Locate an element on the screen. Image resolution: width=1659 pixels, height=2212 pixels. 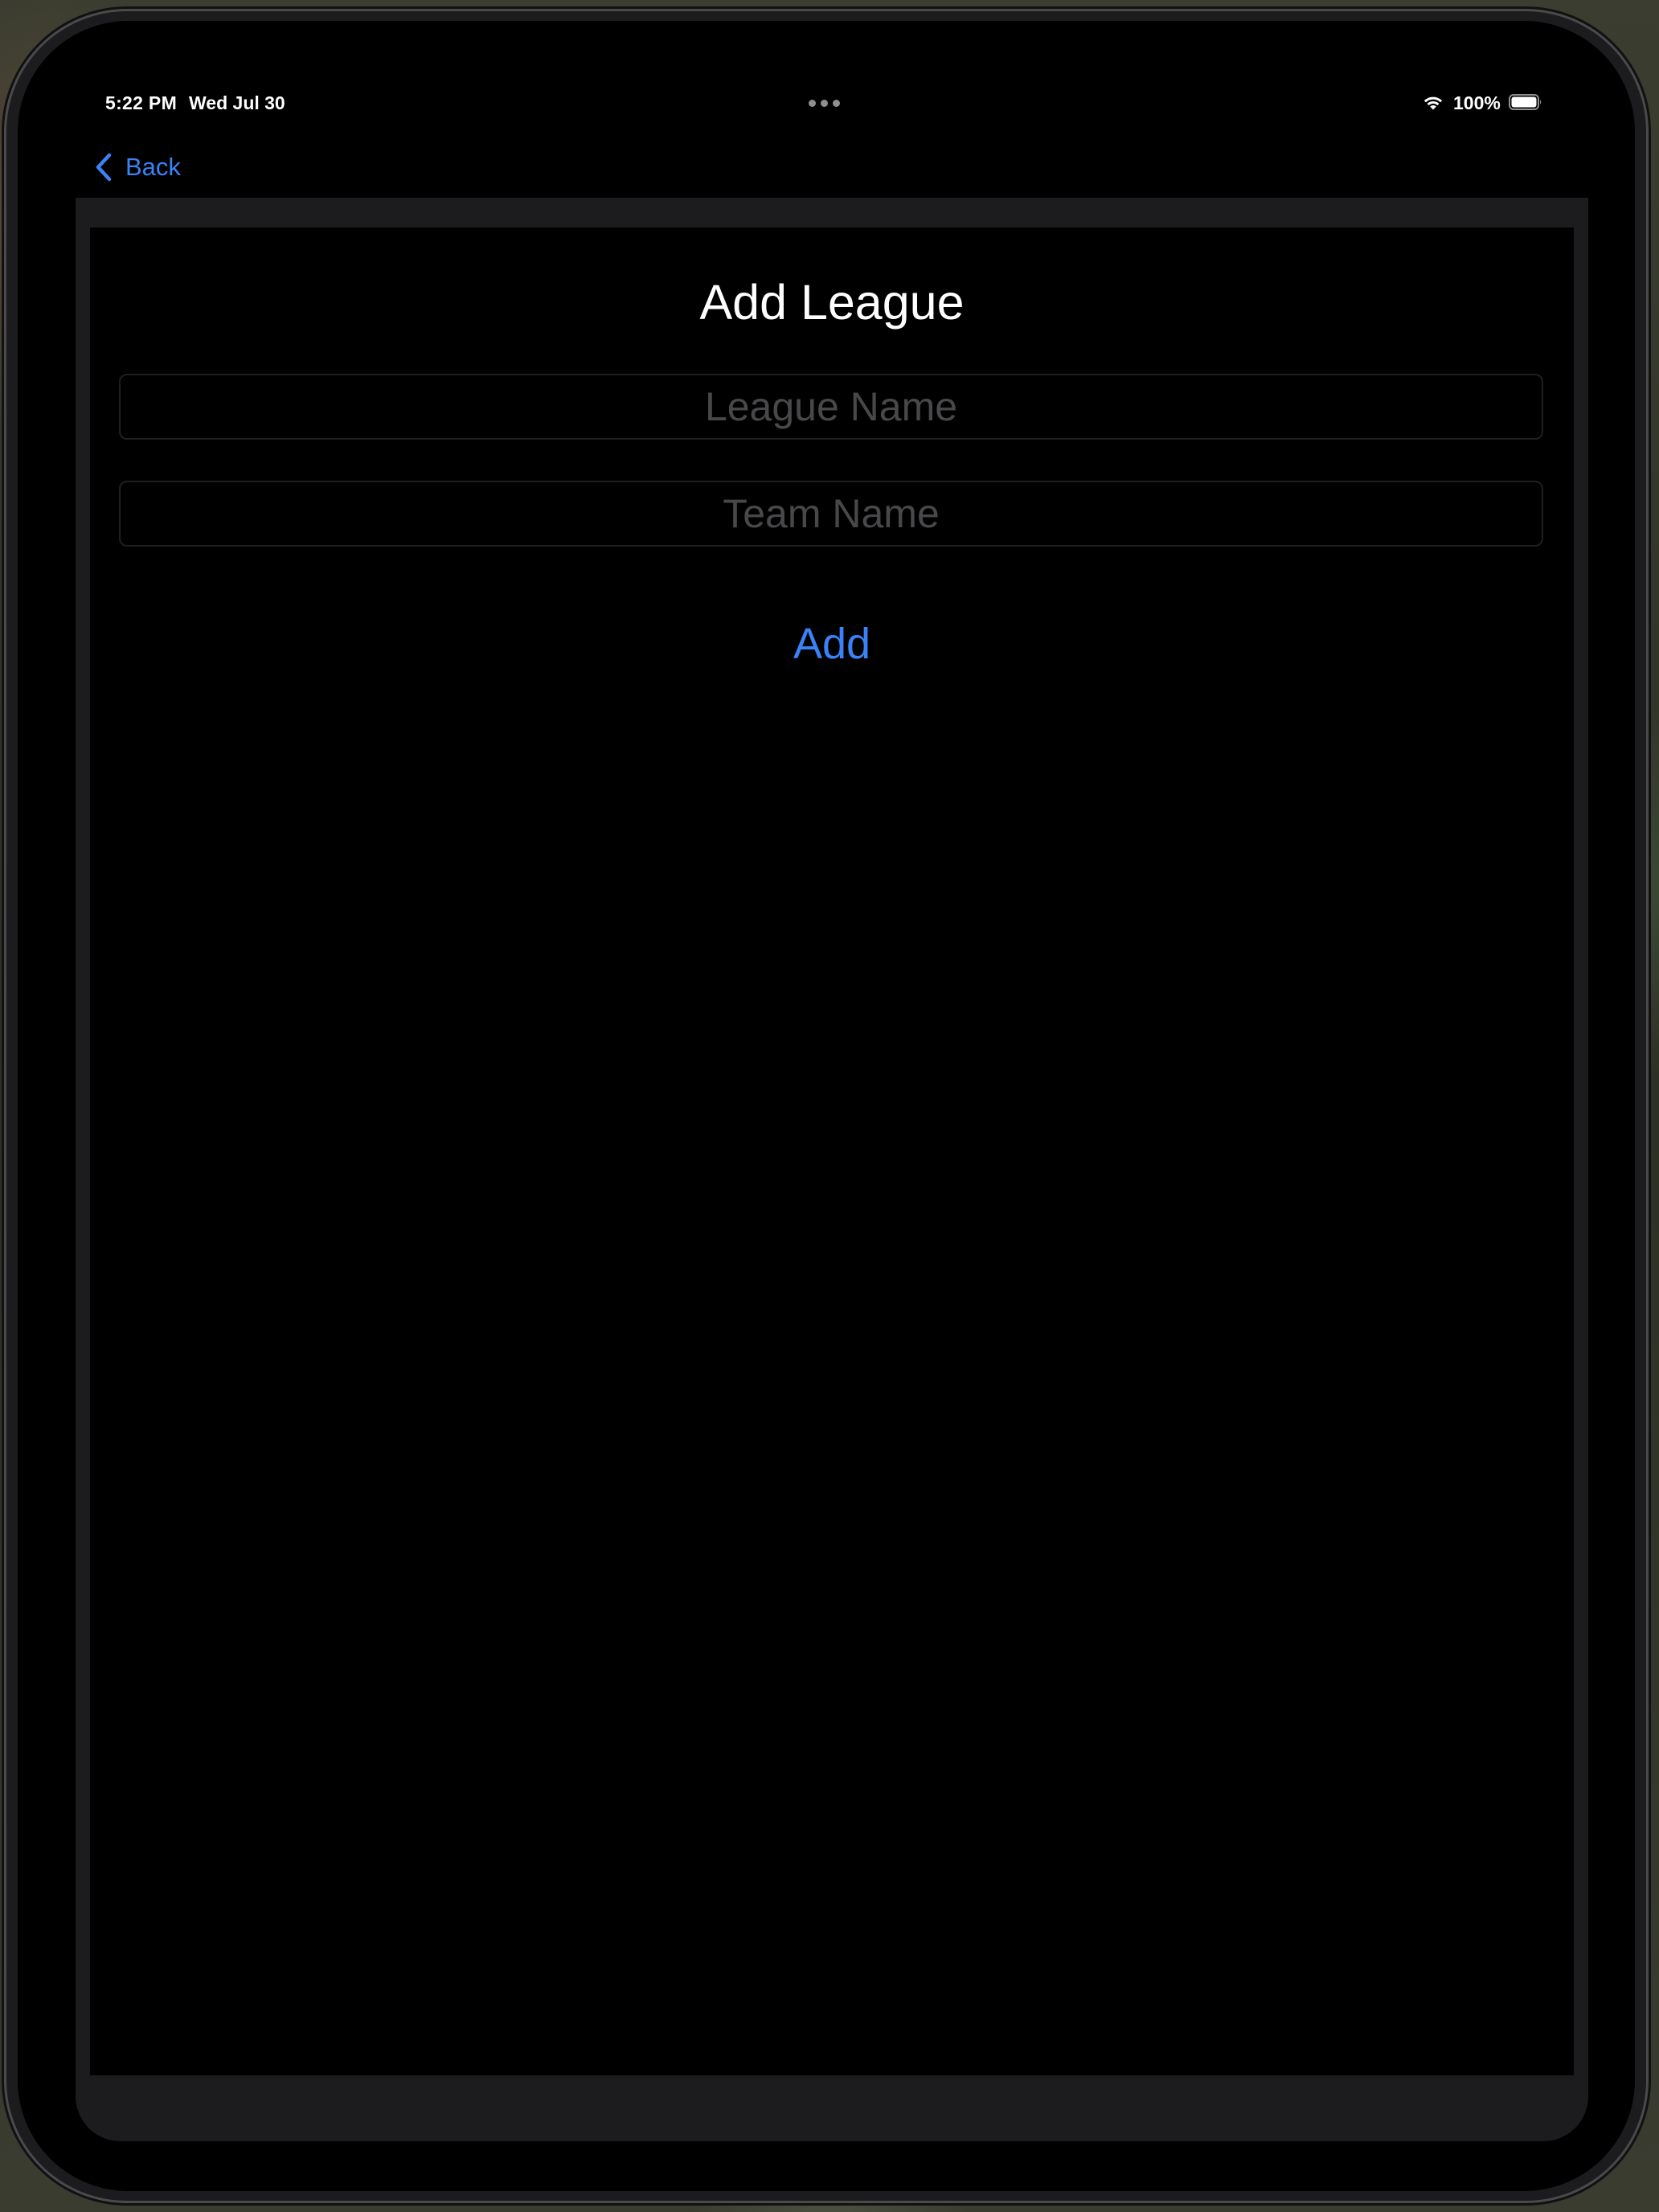
back-button-label: Back is located at coordinates (153, 167).